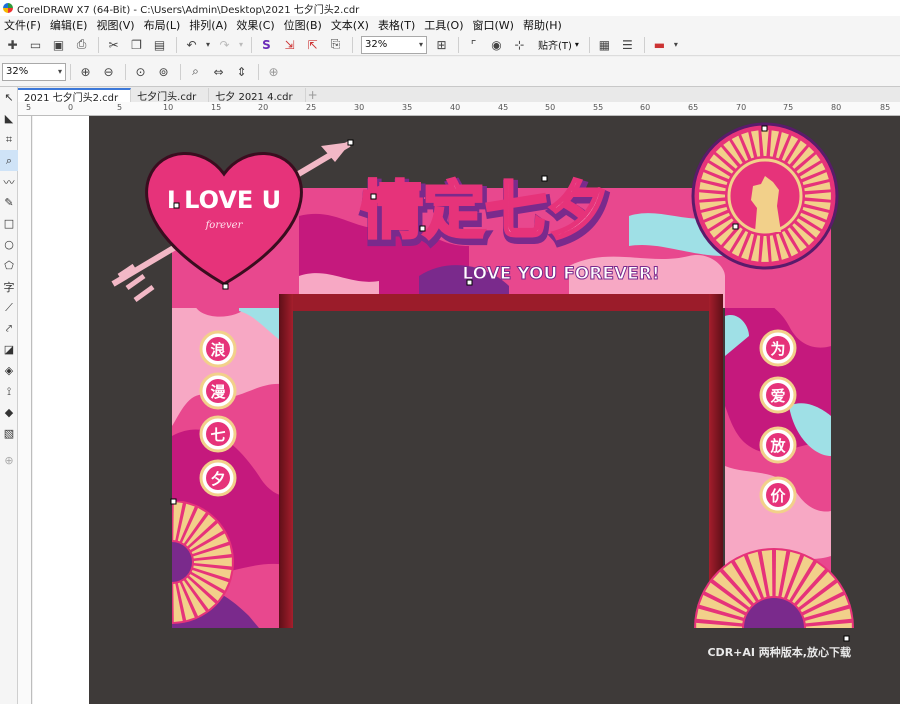 This screenshot has height=704, width=900. Describe the element at coordinates (9, 223) in the screenshot. I see `rectangle-tool-icon: □` at that location.